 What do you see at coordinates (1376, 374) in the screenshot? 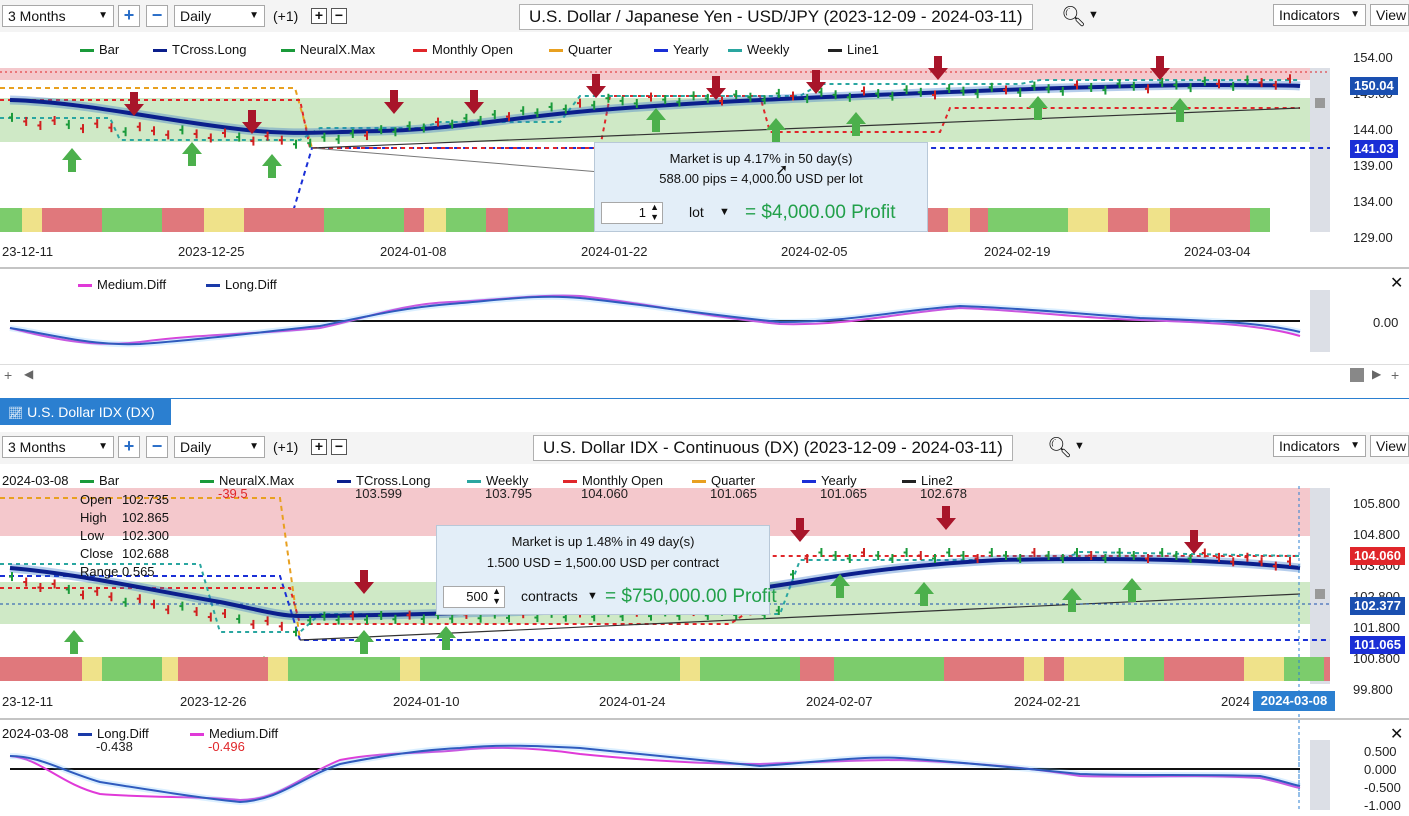
I see `scroll-right-icon: ▶` at bounding box center [1376, 374].